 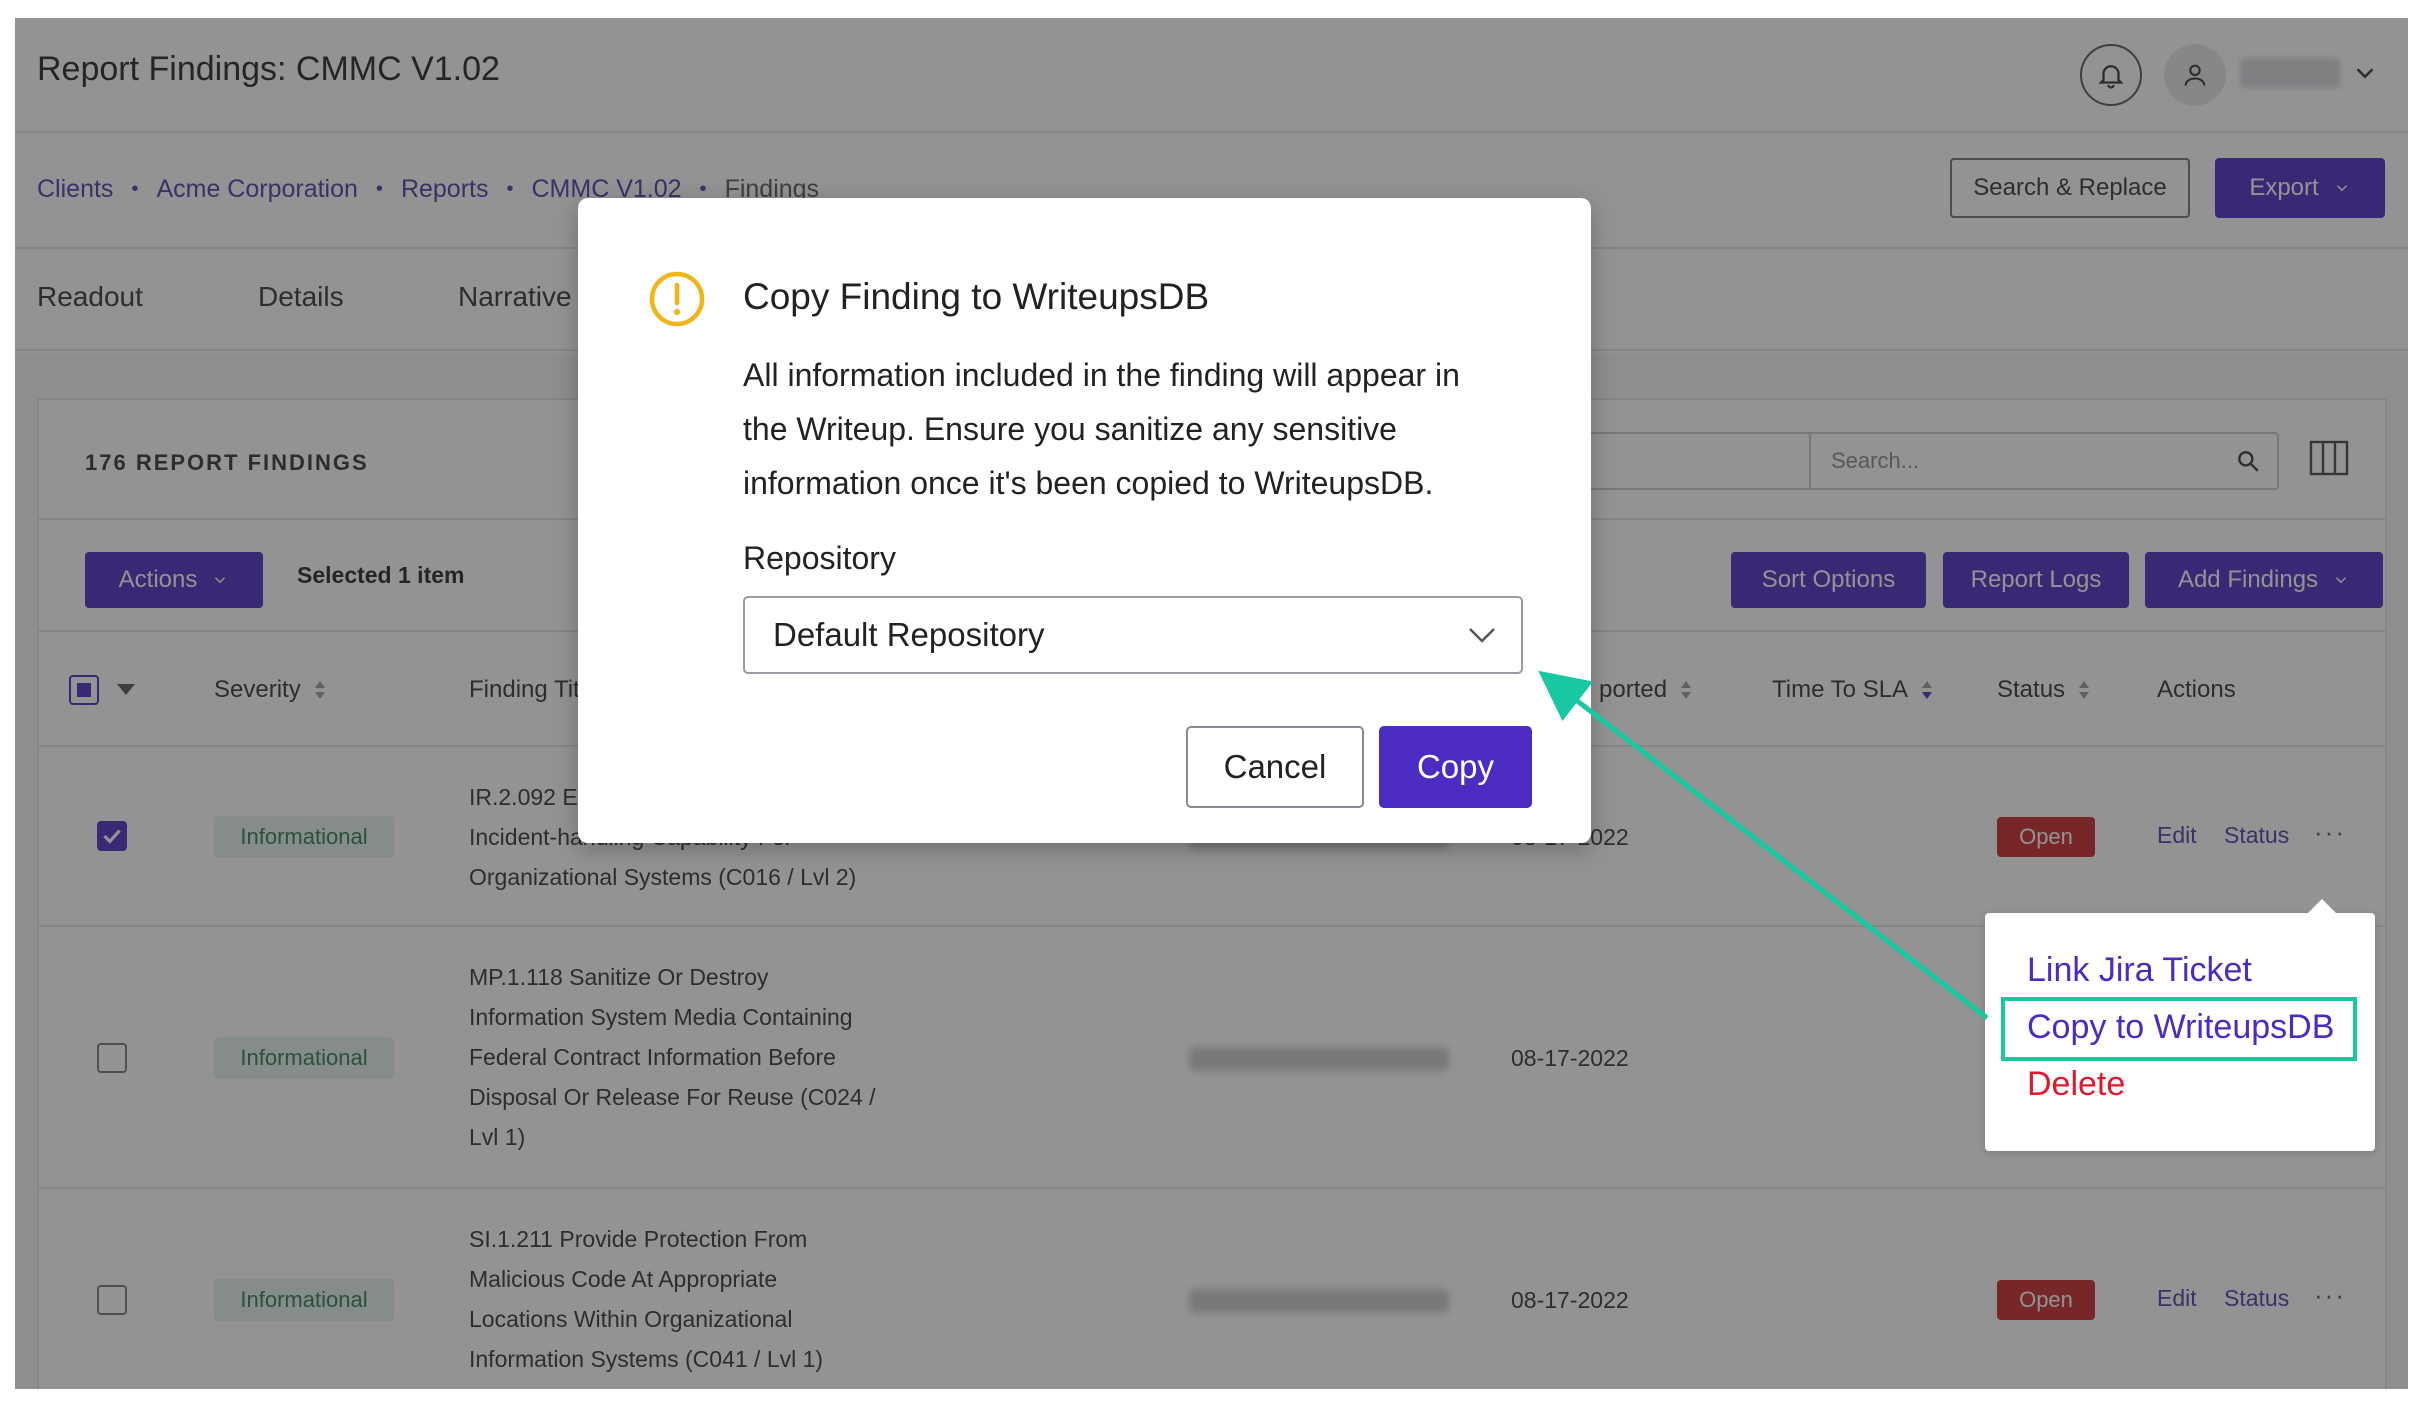 What do you see at coordinates (1455, 767) in the screenshot?
I see `copy-button: Copy` at bounding box center [1455, 767].